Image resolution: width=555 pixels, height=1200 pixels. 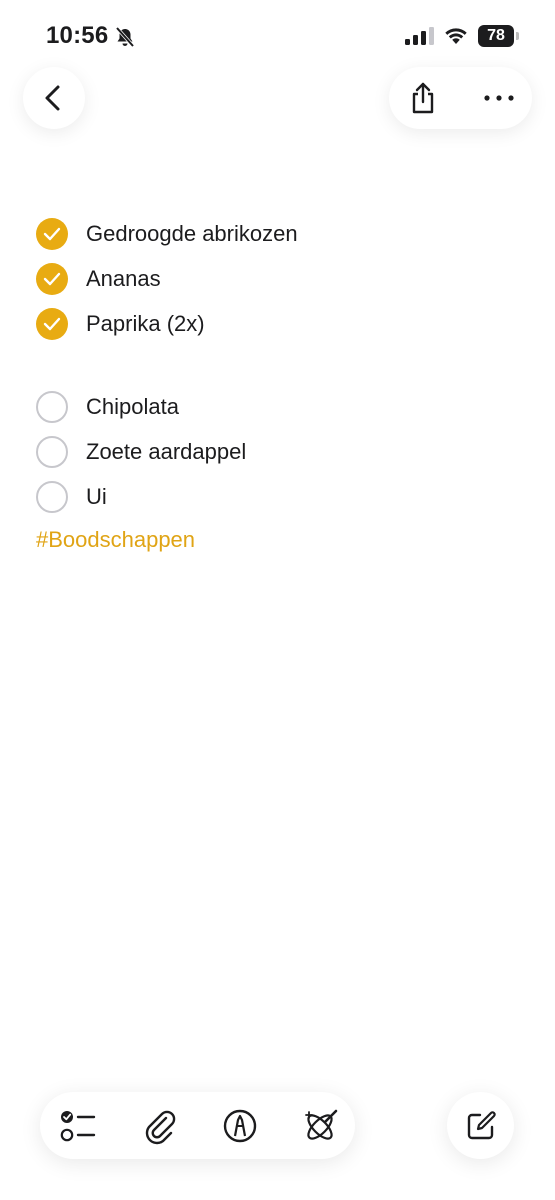 I want to click on battery-level: 78, so click(x=496, y=35).